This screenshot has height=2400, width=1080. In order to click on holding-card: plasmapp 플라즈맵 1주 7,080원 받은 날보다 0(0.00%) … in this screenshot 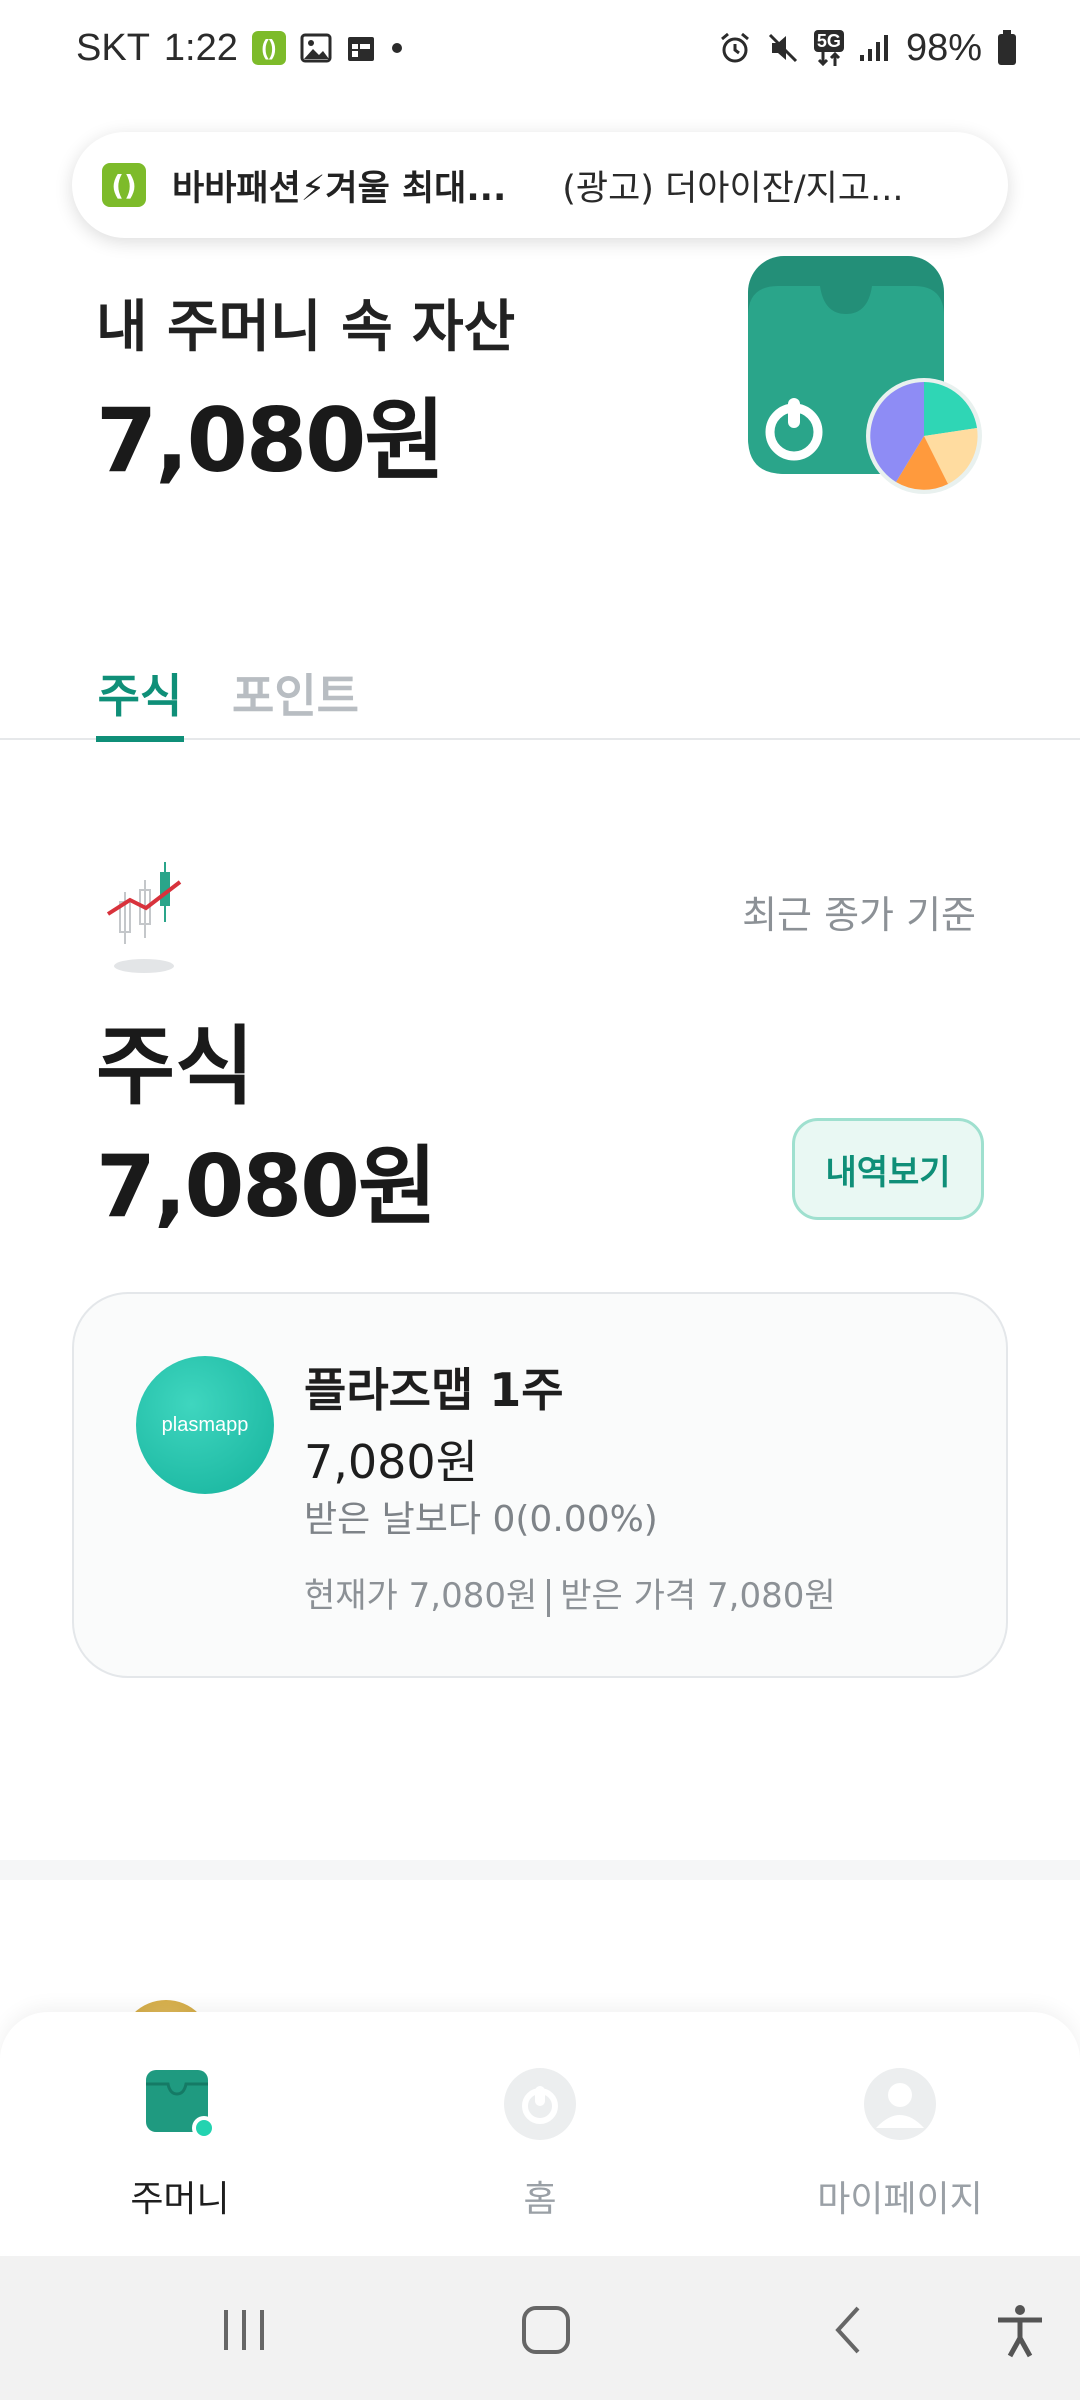, I will do `click(540, 1485)`.